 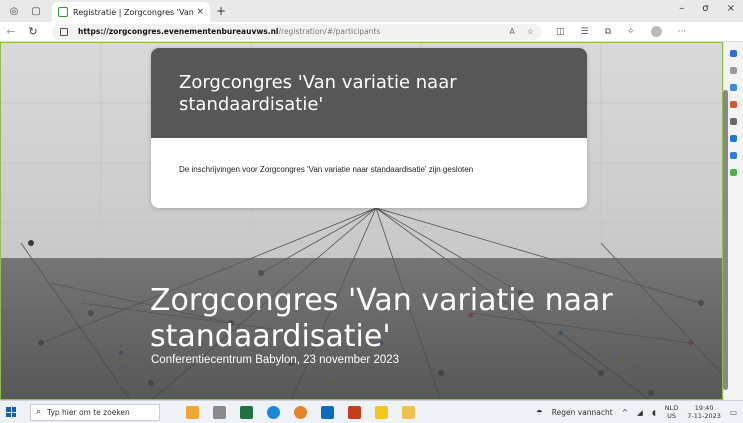 What do you see at coordinates (681, 8) in the screenshot?
I see `minimize-button: –` at bounding box center [681, 8].